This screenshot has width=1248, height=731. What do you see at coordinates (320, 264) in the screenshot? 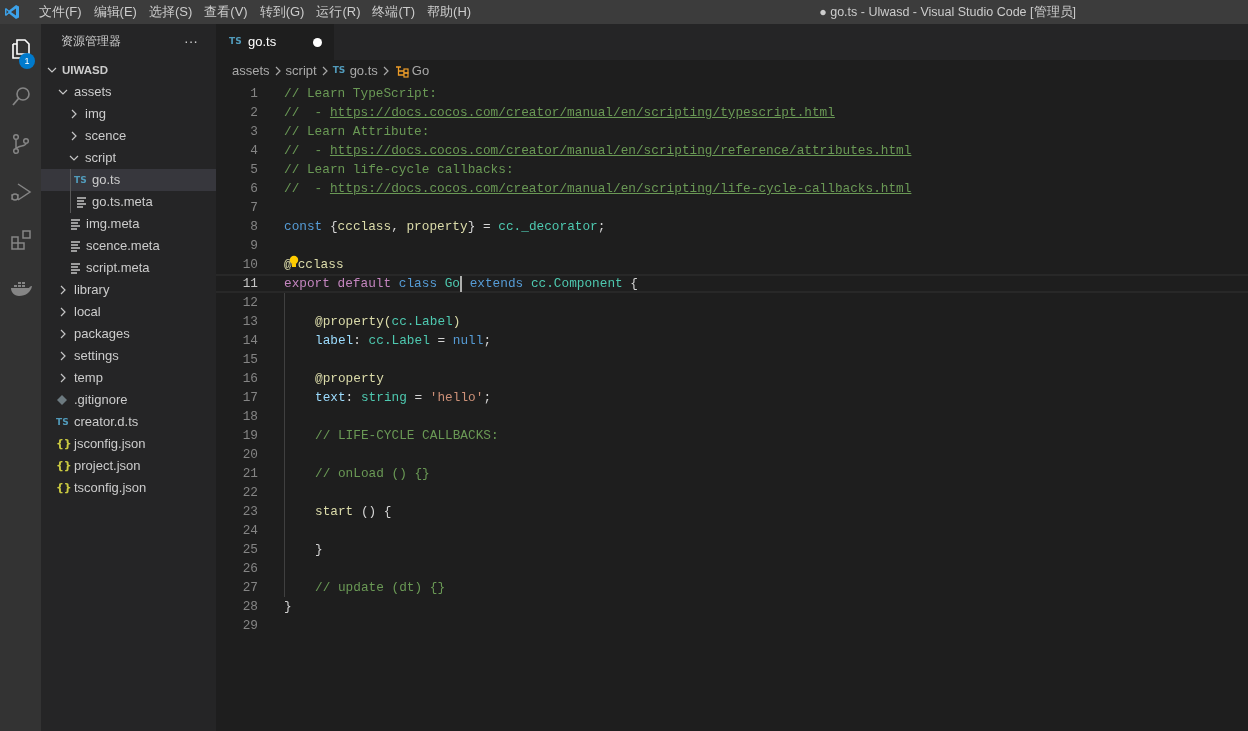
I see `code-token: cclass` at bounding box center [320, 264].